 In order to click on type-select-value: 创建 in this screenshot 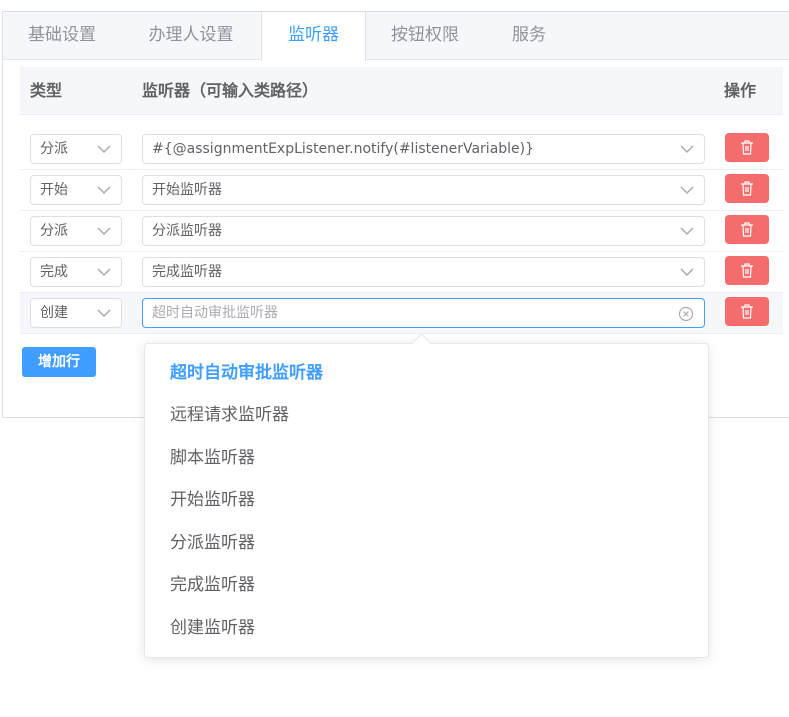, I will do `click(54, 313)`.